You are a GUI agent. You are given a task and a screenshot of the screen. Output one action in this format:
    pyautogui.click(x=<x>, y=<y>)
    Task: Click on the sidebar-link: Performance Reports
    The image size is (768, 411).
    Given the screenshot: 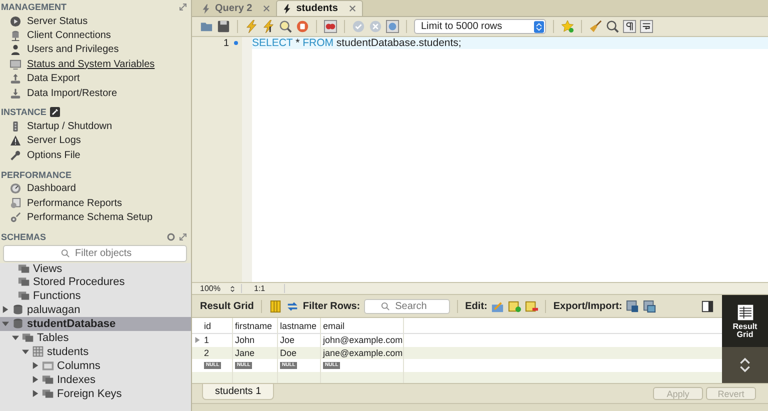 What is the action you would take?
    pyautogui.click(x=74, y=203)
    